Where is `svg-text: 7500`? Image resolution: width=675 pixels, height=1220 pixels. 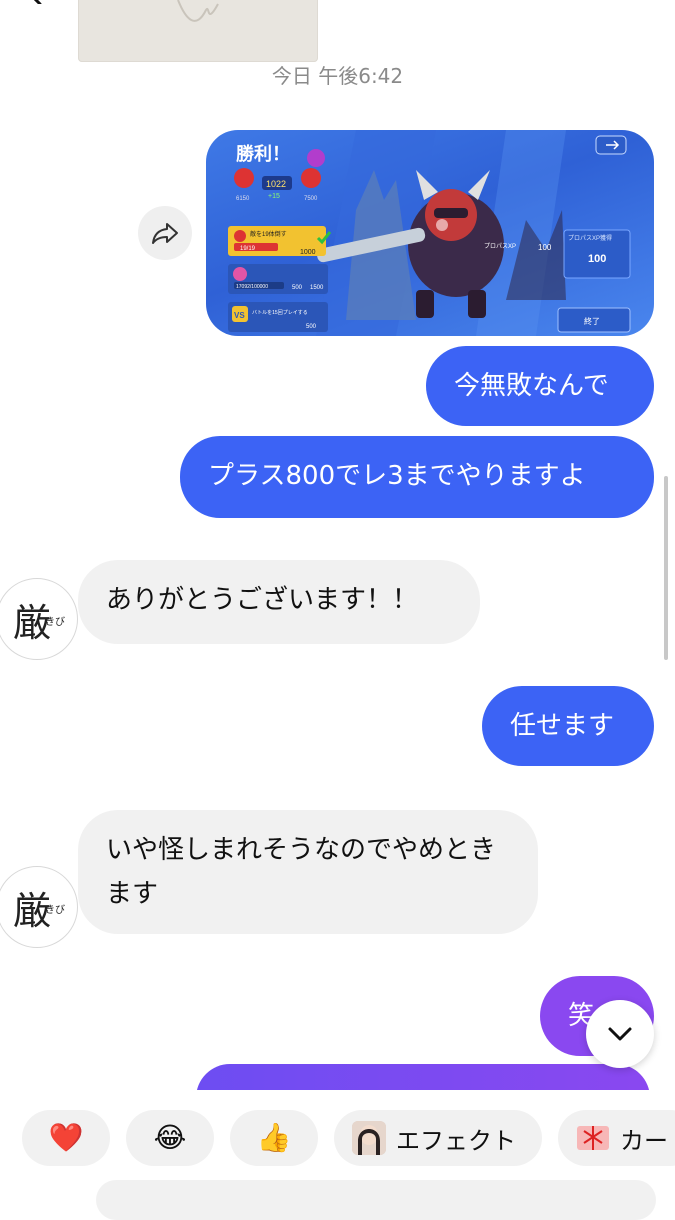
svg-text: 7500 is located at coordinates (311, 199).